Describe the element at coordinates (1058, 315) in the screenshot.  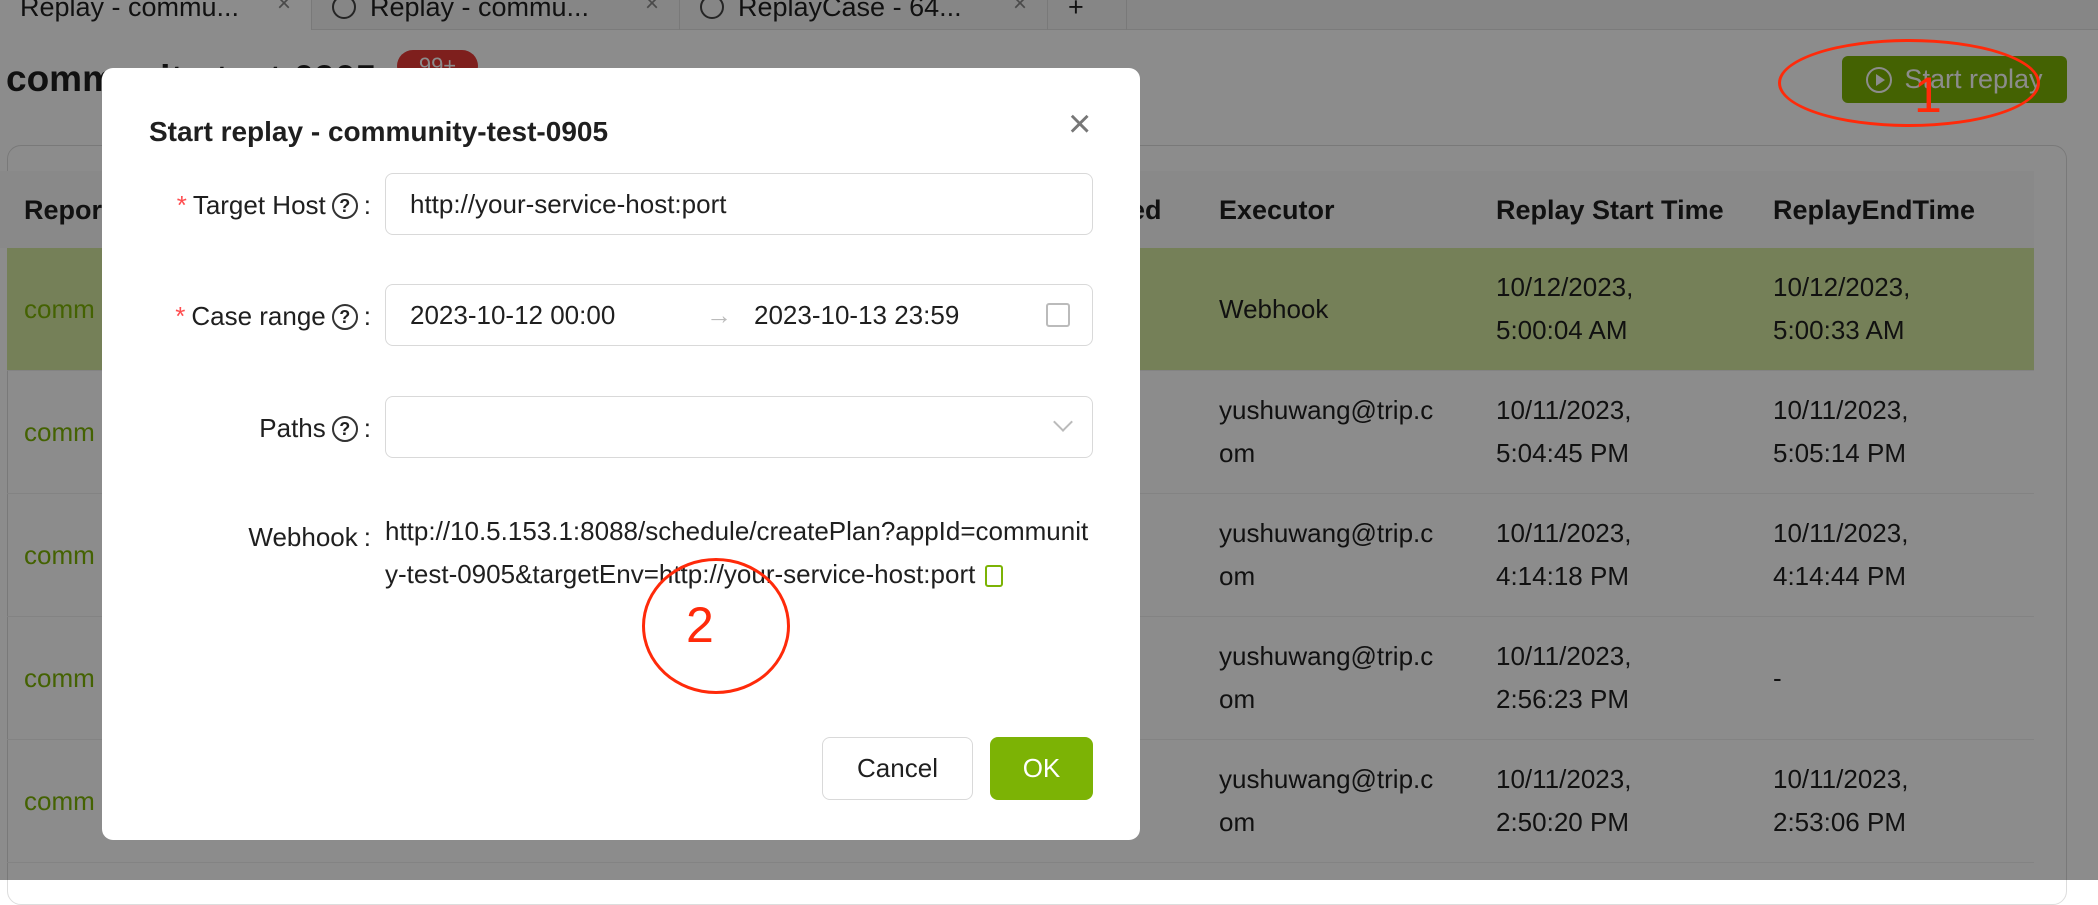
I see `calendar-icon` at that location.